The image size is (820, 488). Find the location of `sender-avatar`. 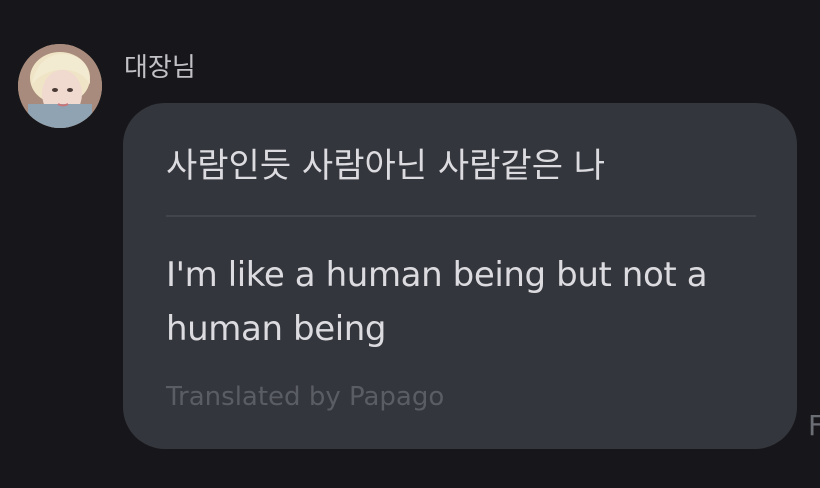

sender-avatar is located at coordinates (60, 86).